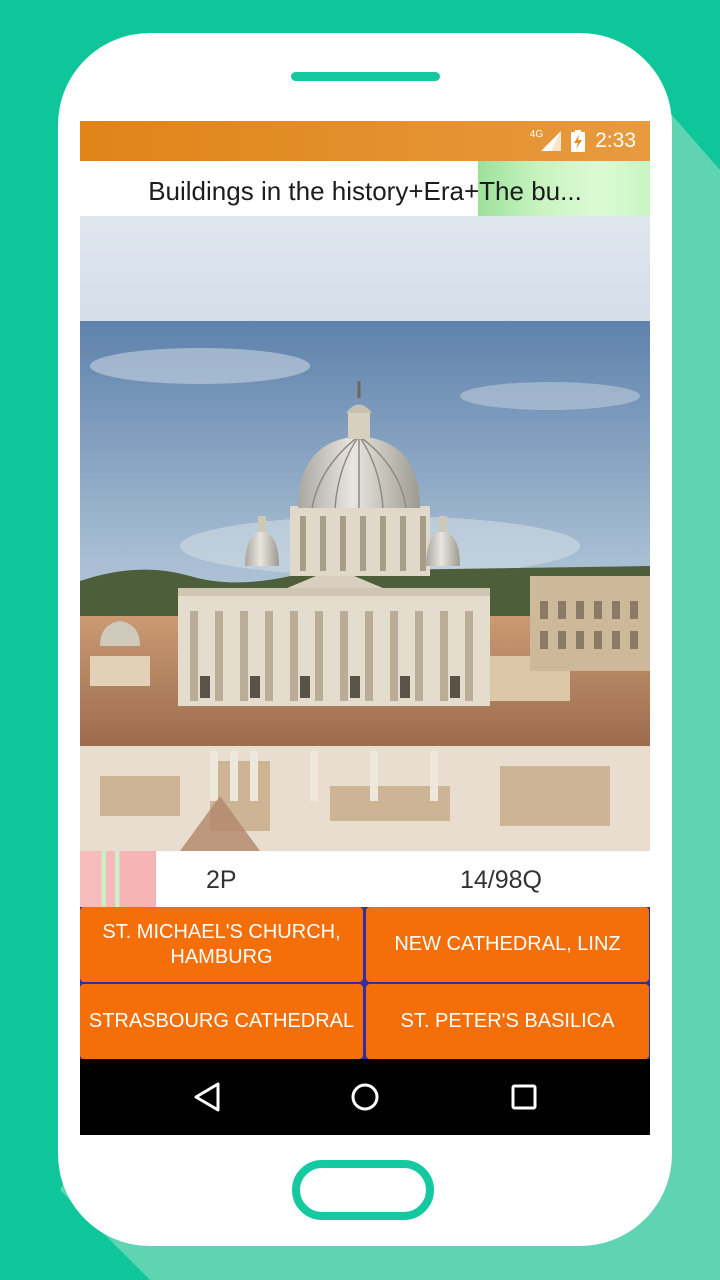 This screenshot has height=1280, width=720. Describe the element at coordinates (363, 1190) in the screenshot. I see `phone-home-button` at that location.